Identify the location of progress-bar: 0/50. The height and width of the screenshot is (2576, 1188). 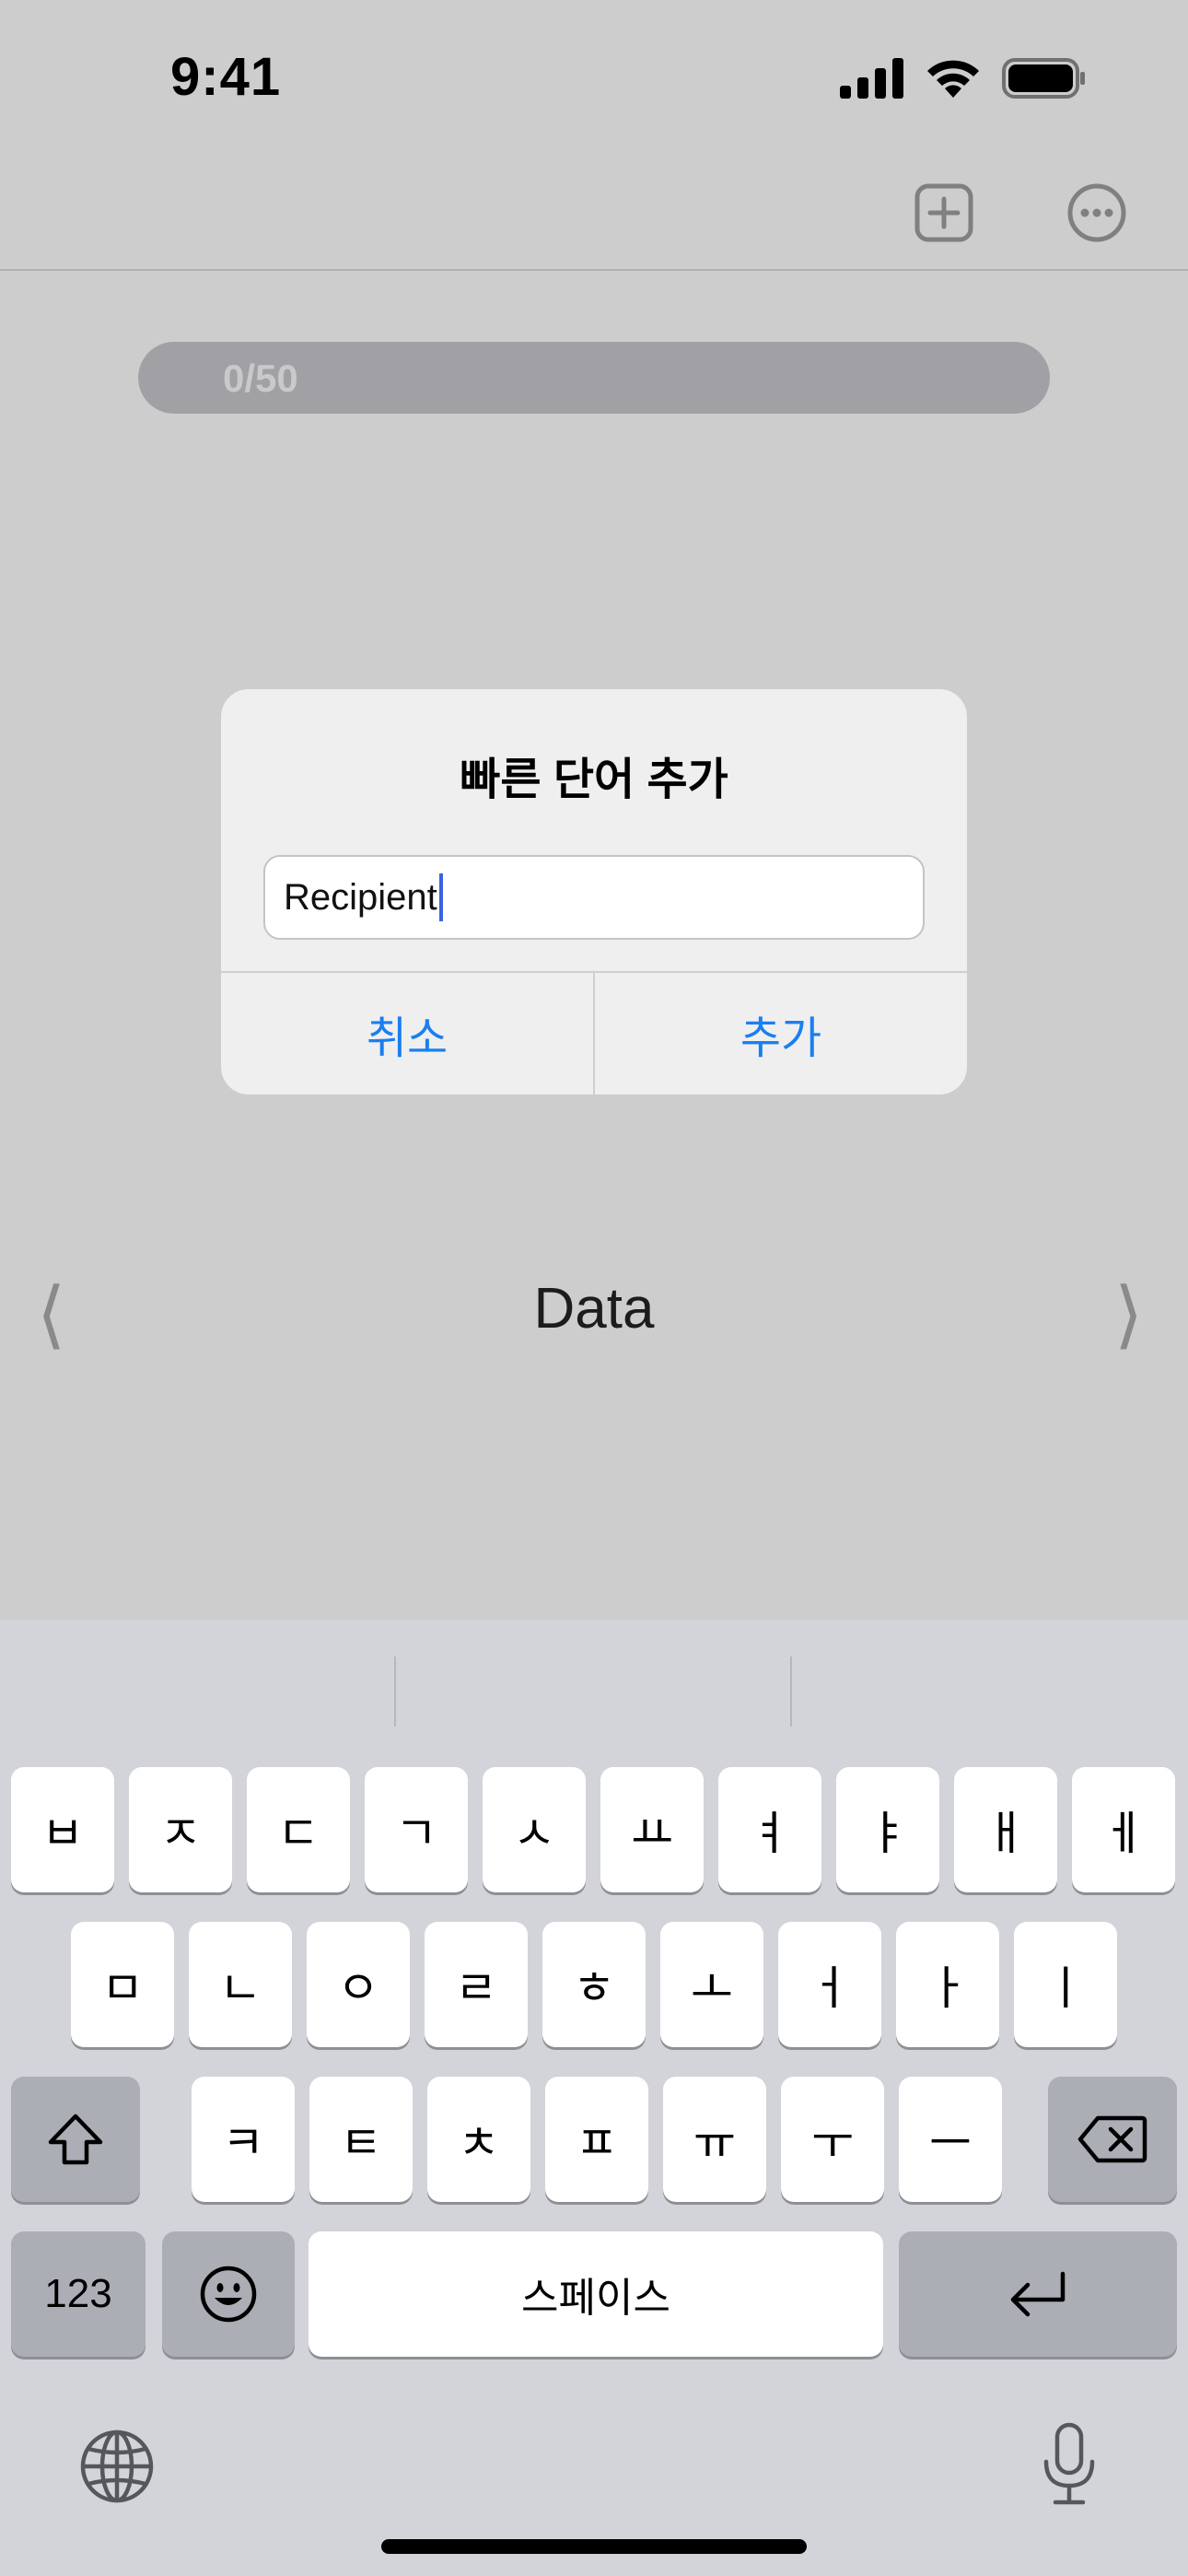
(594, 378).